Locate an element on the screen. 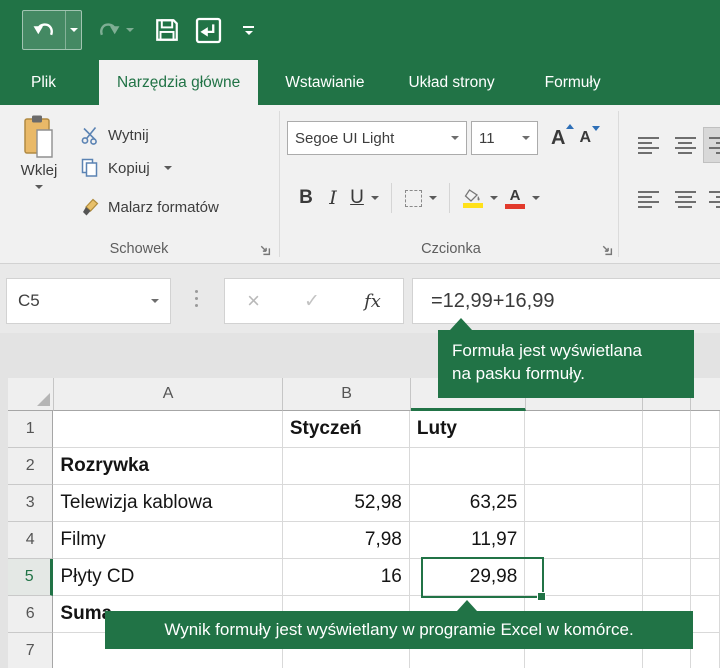  row-header-6: 6 is located at coordinates (31, 614).